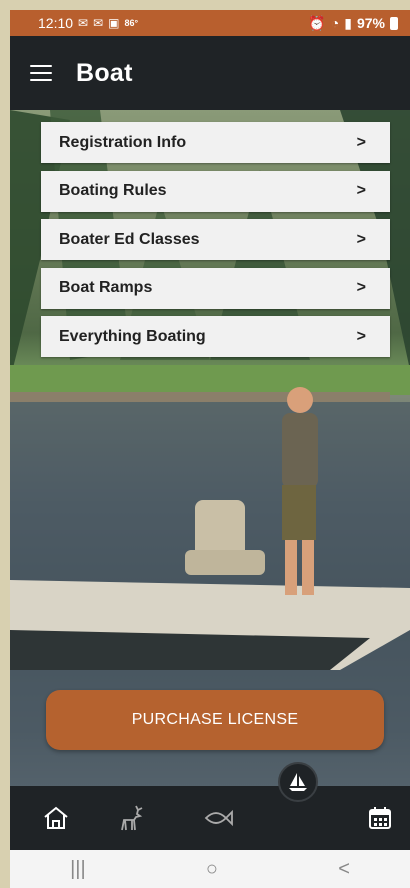  I want to click on clock: 12:10, so click(56, 23).